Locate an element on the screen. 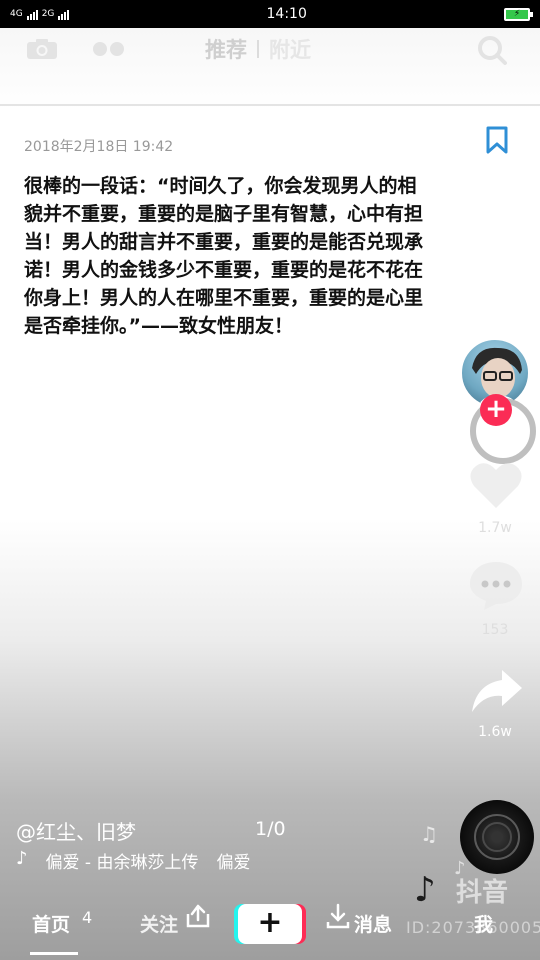 The image size is (540, 960). top-nav: 推荐 附近 is located at coordinates (270, 50).